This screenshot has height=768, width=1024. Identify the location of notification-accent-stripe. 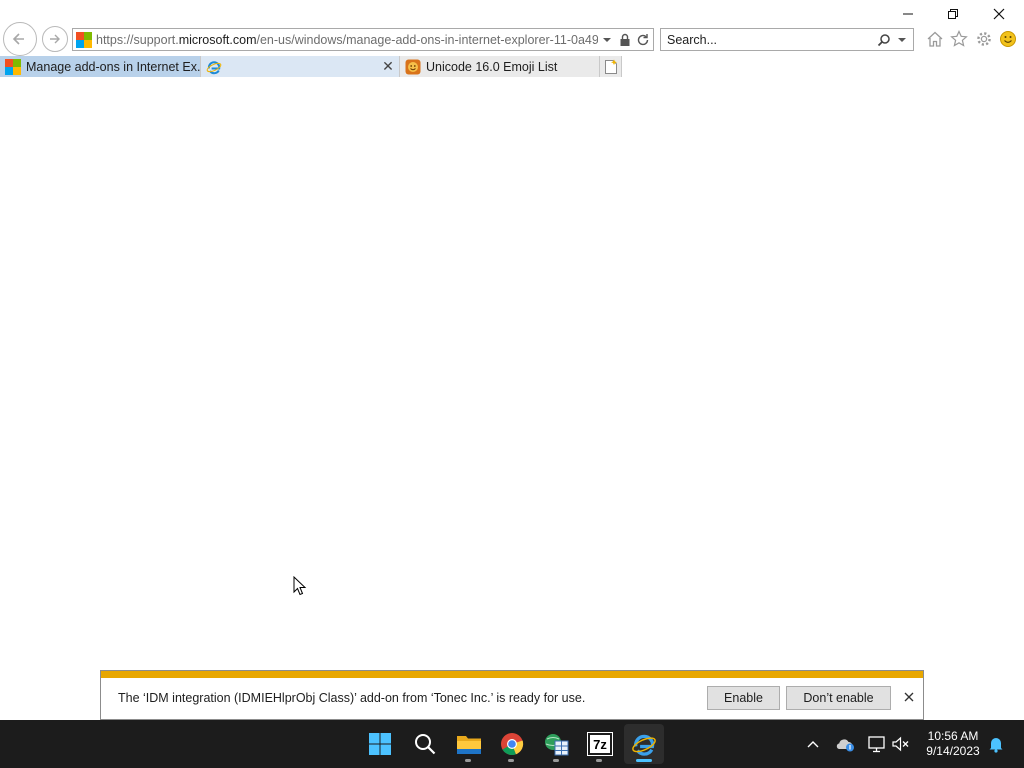
(512, 674).